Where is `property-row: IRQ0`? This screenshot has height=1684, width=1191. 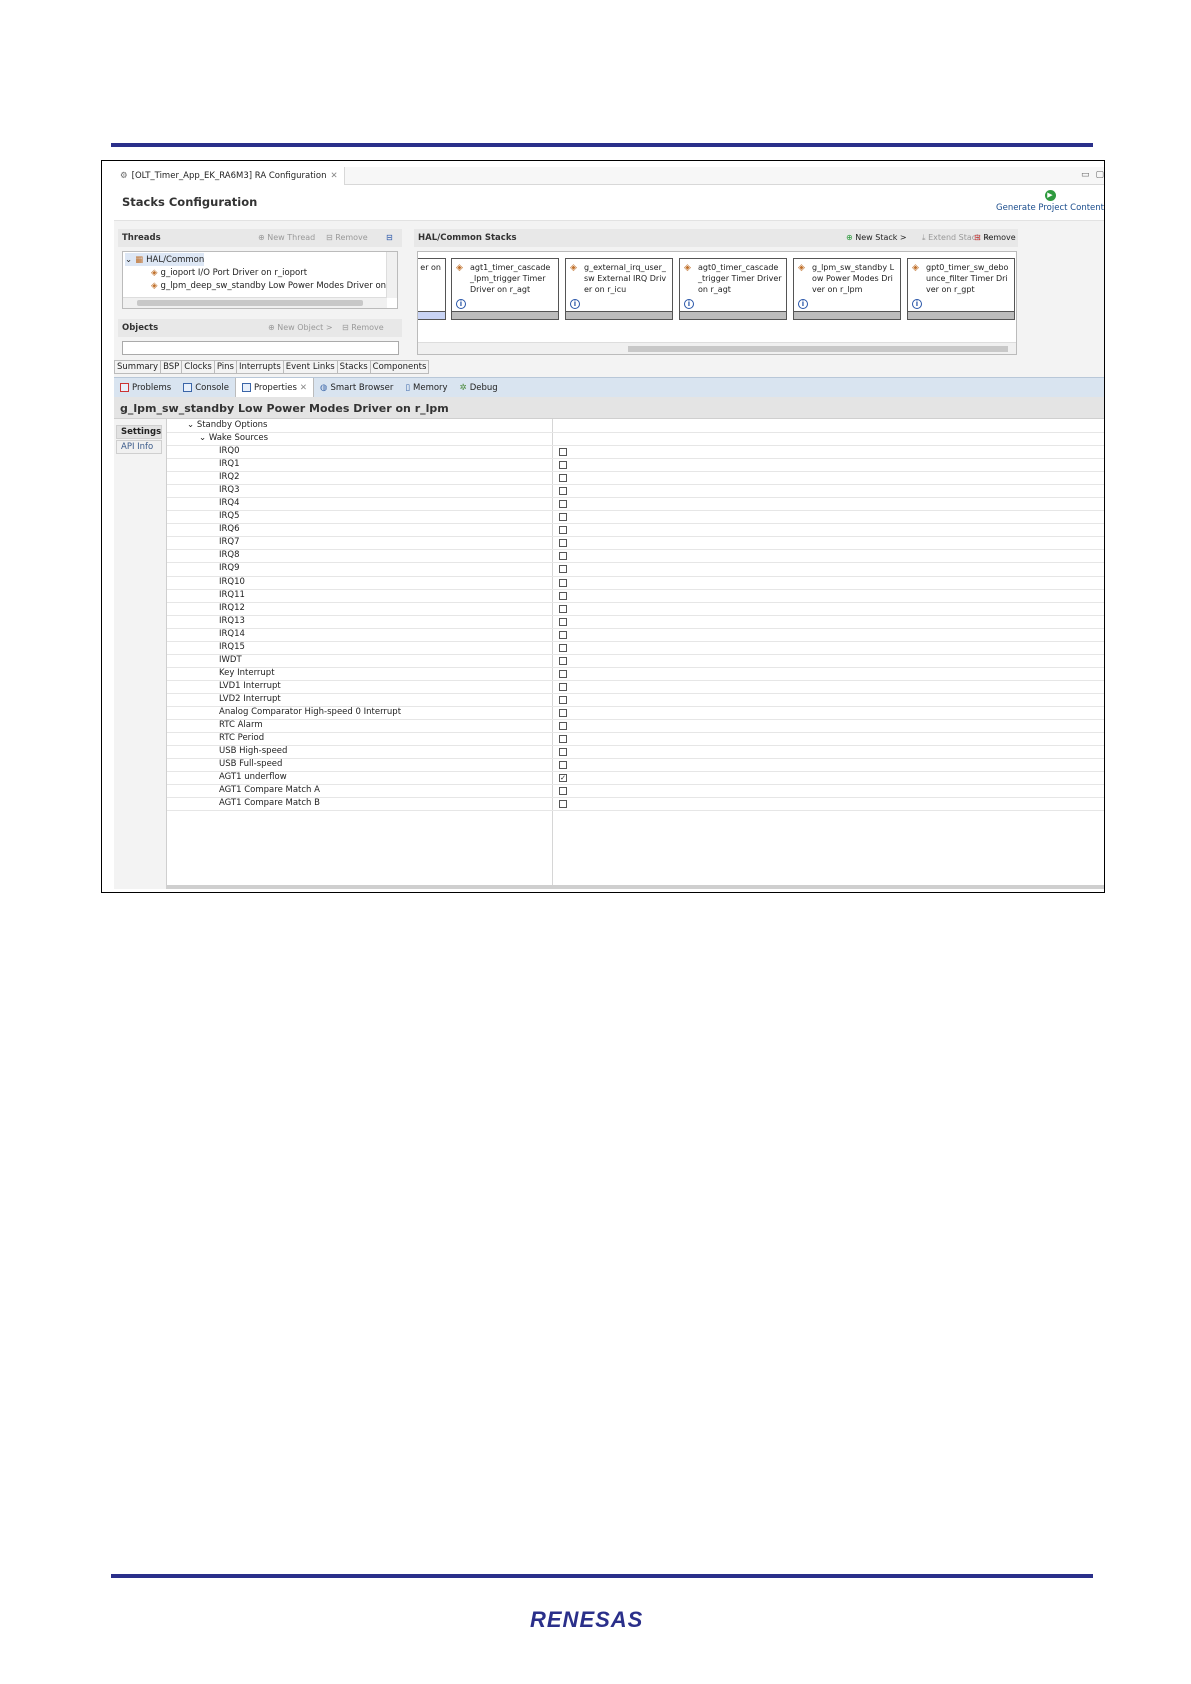 property-row: IRQ0 is located at coordinates (635, 452).